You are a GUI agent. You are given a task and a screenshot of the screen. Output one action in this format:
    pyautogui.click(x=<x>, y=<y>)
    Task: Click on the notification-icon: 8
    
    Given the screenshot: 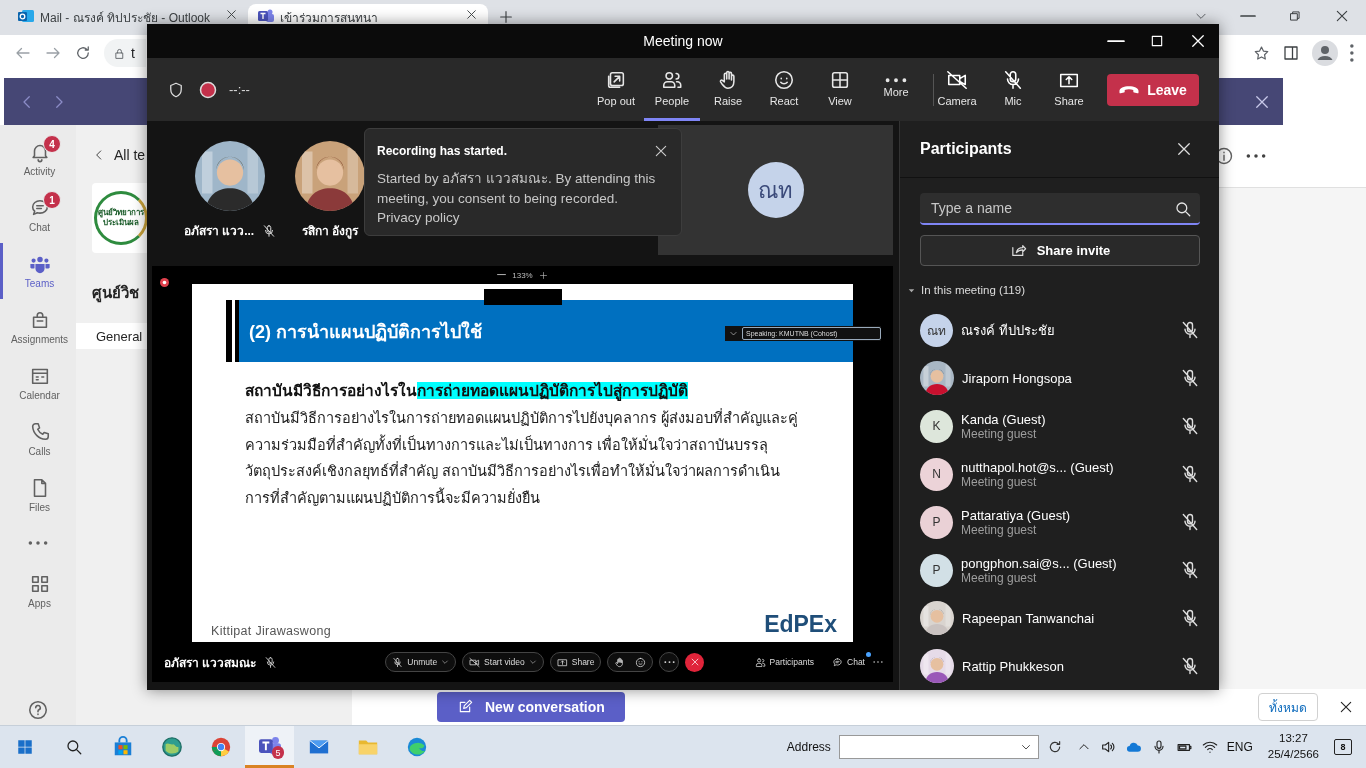 What is the action you would take?
    pyautogui.click(x=1343, y=747)
    